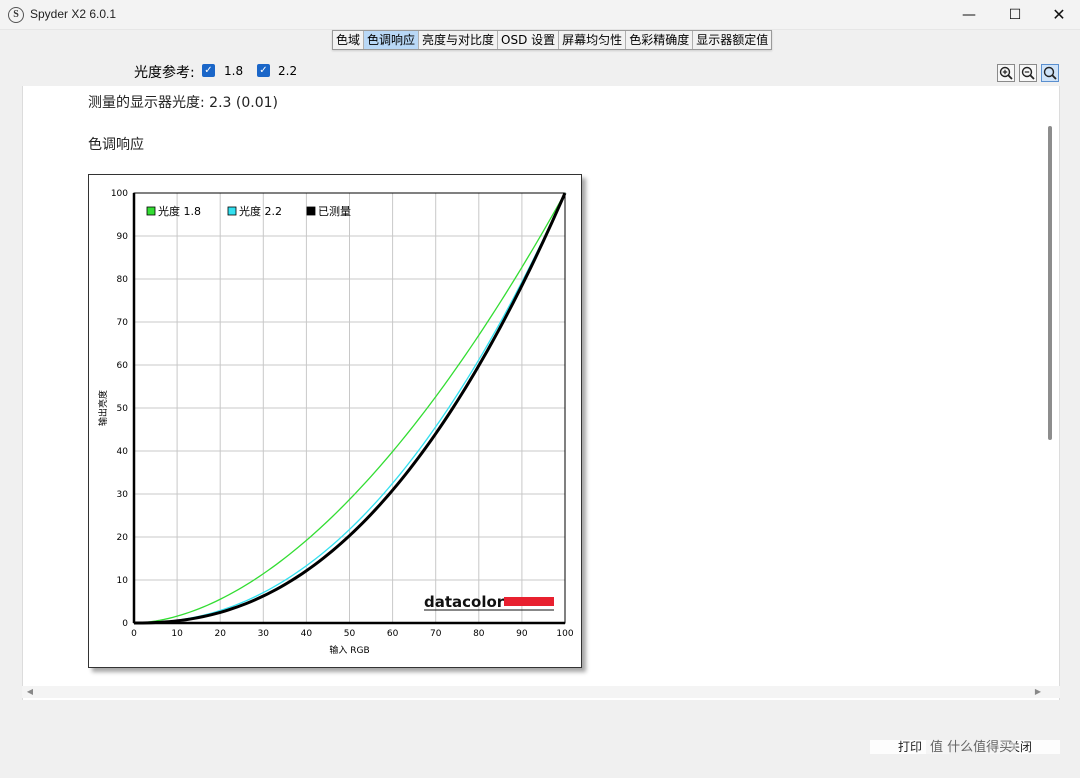 This screenshot has height=778, width=1080. What do you see at coordinates (123, 280) in the screenshot?
I see `y-tick-label: 80` at bounding box center [123, 280].